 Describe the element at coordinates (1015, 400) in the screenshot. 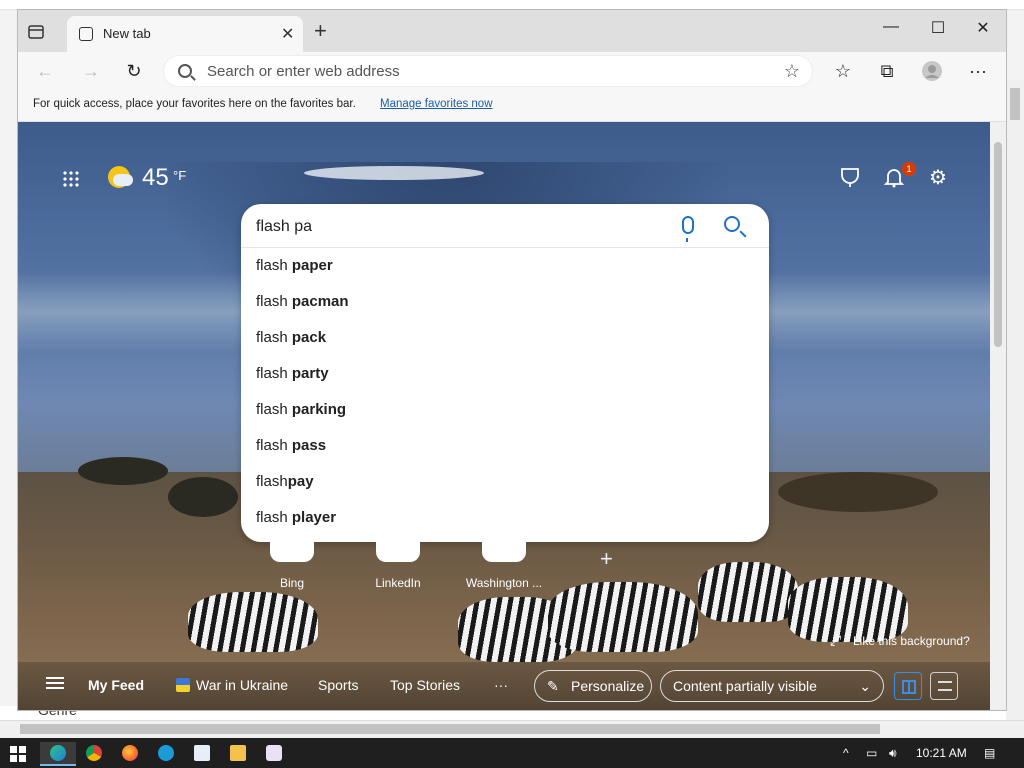

I see `background-vertical-scrollbar` at that location.